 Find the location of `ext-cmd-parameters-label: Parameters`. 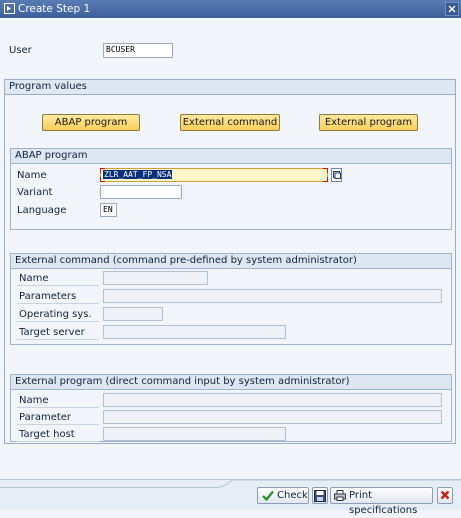

ext-cmd-parameters-label: Parameters is located at coordinates (58, 297).